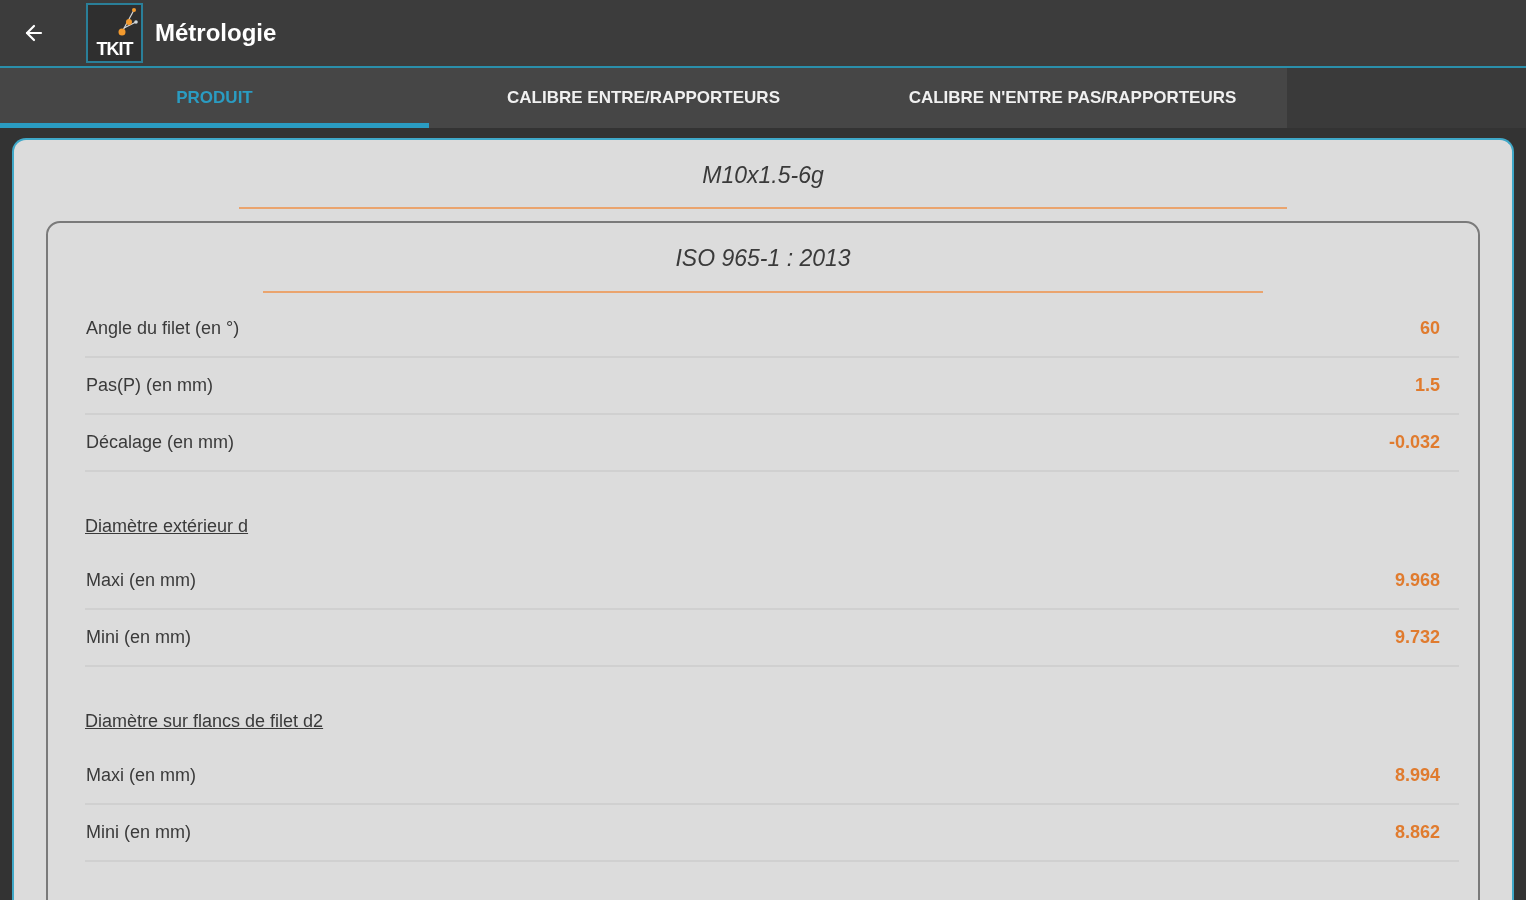 The width and height of the screenshot is (1526, 900). I want to click on section-heading: Diamètre sur flancs de filet d2, so click(204, 721).